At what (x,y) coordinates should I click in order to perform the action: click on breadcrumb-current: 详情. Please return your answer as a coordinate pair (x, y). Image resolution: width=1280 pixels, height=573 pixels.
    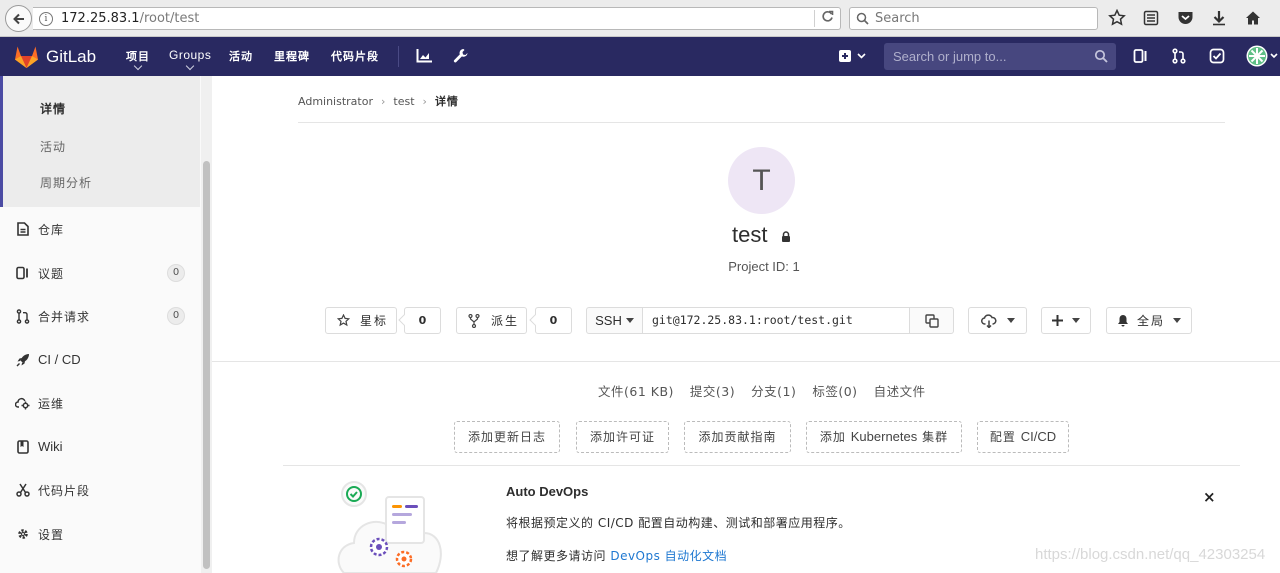
    Looking at the image, I should click on (447, 101).